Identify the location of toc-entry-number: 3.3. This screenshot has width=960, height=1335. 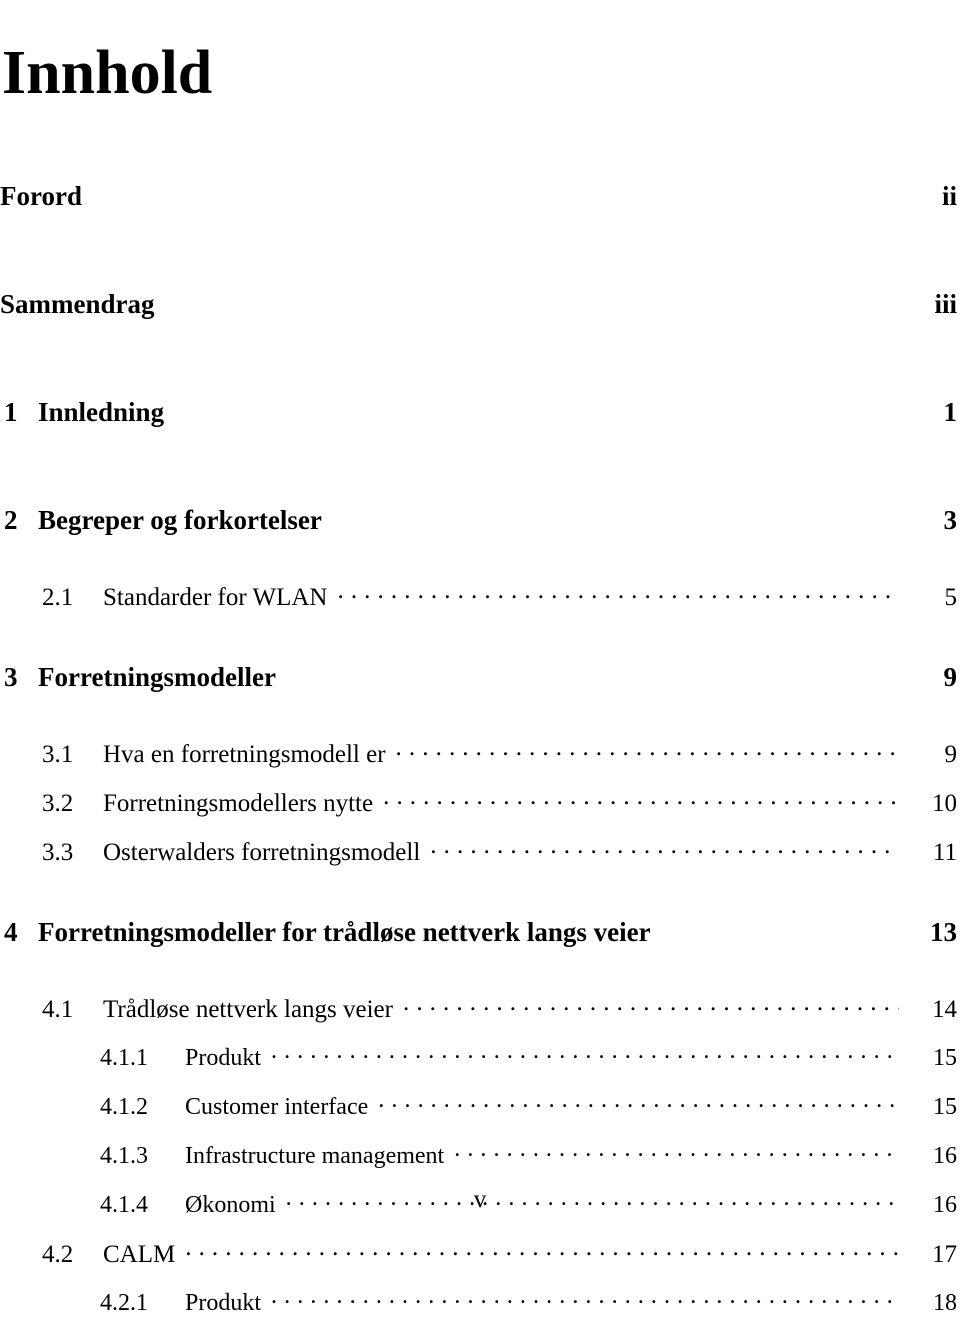
(58, 852).